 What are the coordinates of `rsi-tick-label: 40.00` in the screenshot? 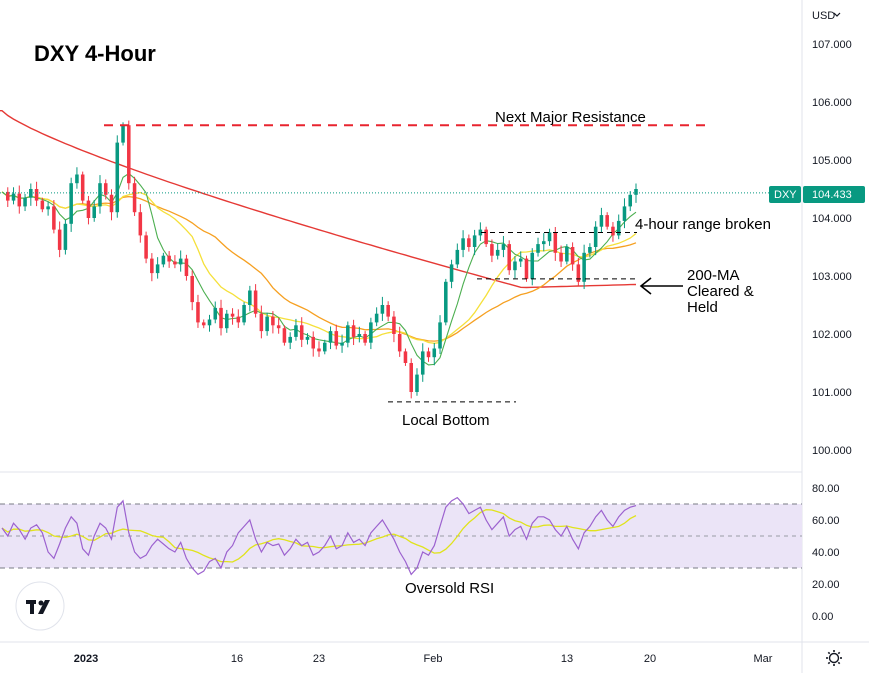 It's located at (826, 553).